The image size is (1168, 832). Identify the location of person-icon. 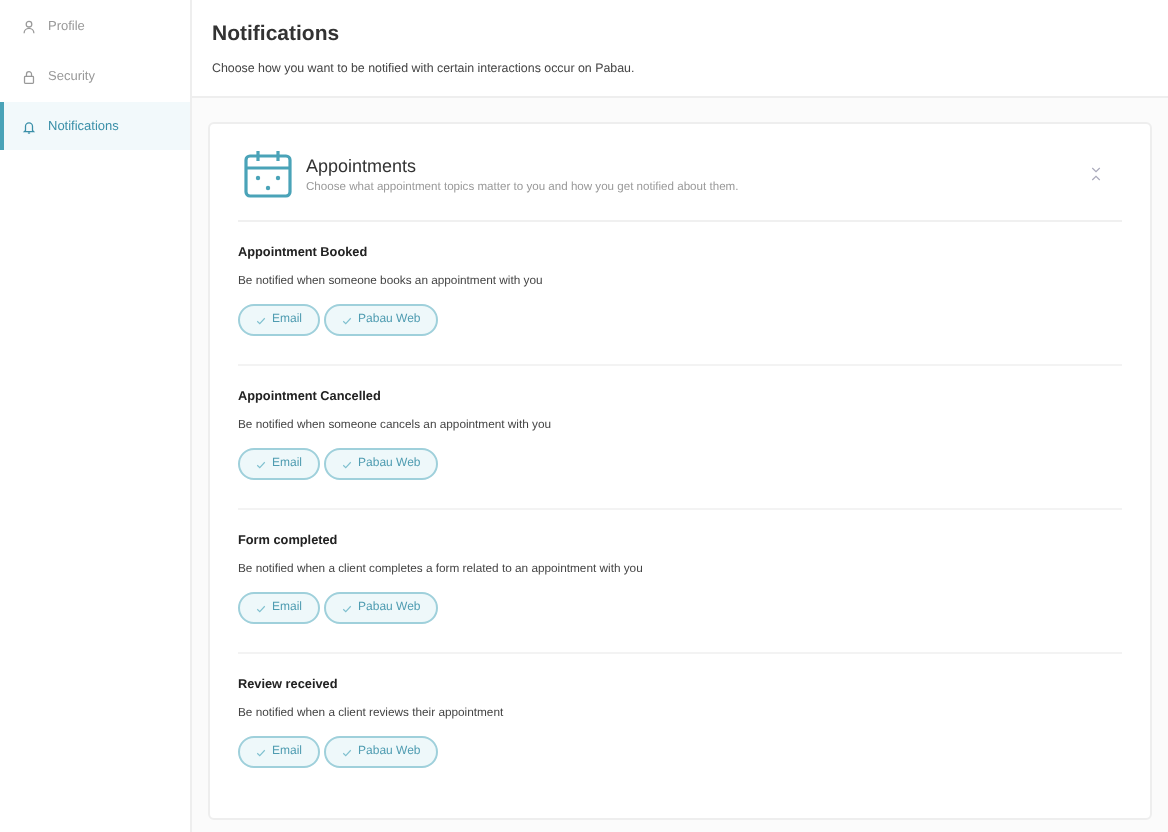
(29, 26).